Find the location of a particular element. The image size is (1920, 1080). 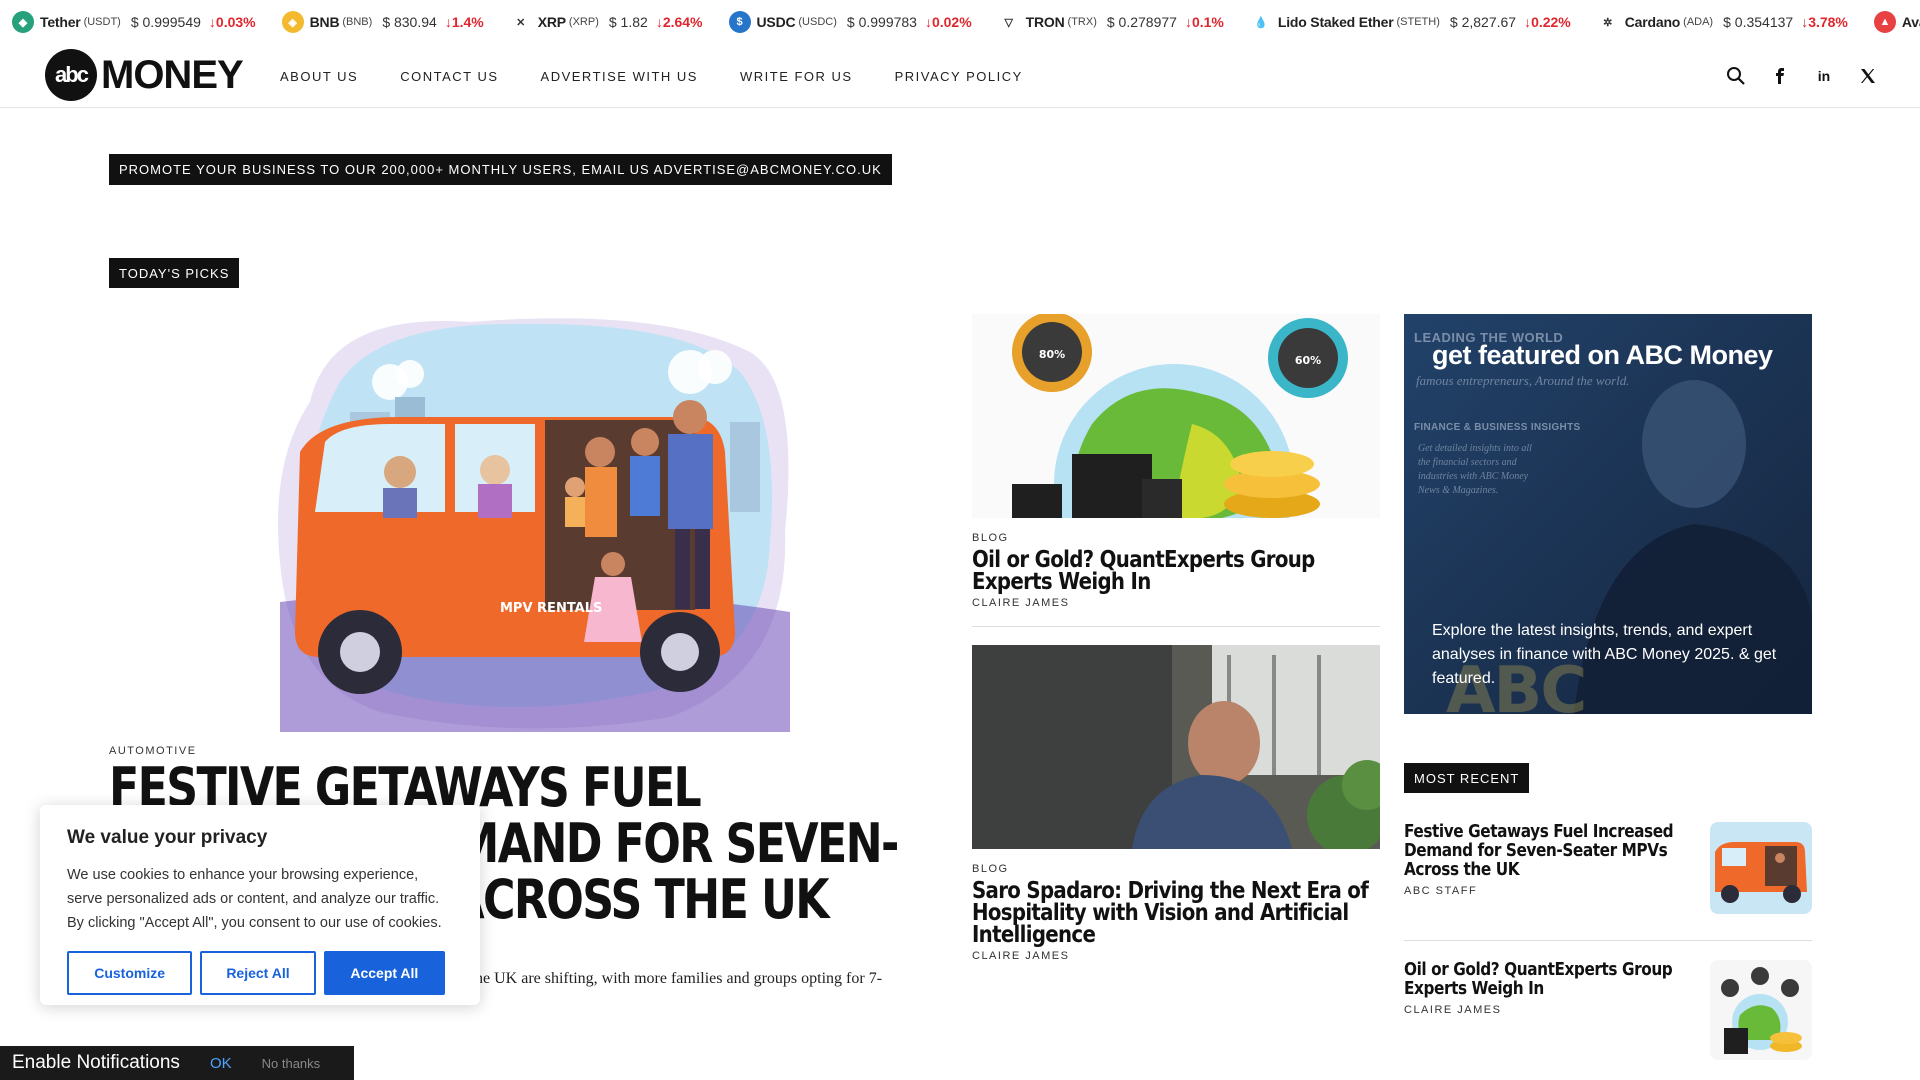

coin-price: $ 0.354137 is located at coordinates (1758, 22).